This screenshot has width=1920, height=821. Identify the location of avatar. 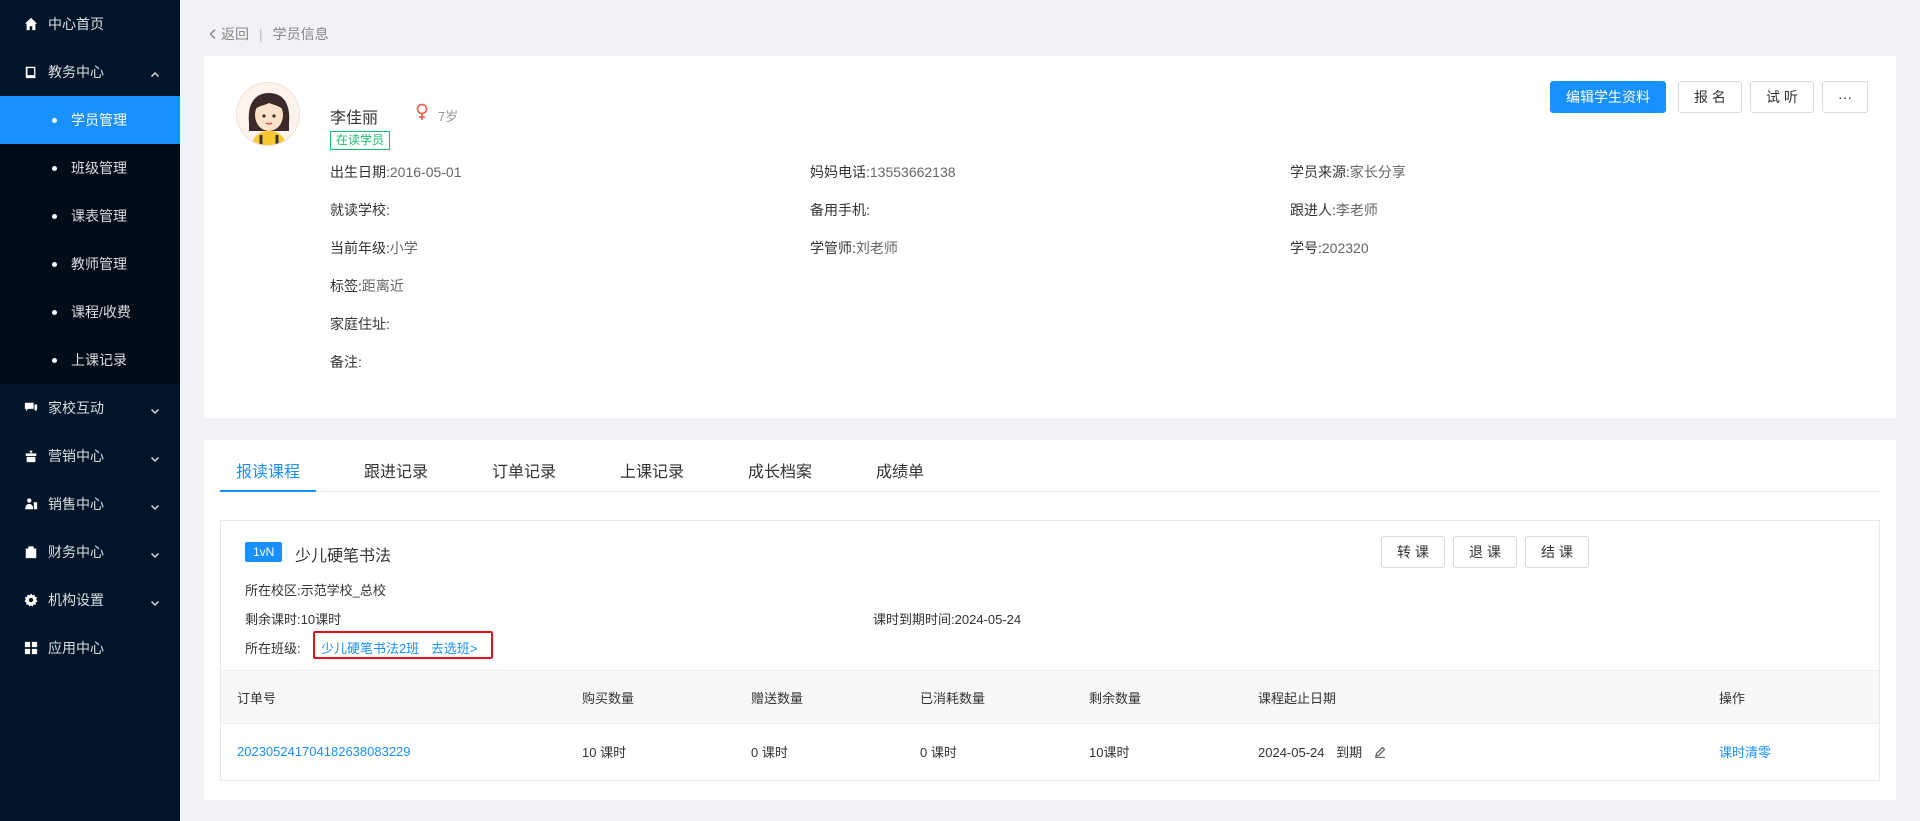
(268, 114).